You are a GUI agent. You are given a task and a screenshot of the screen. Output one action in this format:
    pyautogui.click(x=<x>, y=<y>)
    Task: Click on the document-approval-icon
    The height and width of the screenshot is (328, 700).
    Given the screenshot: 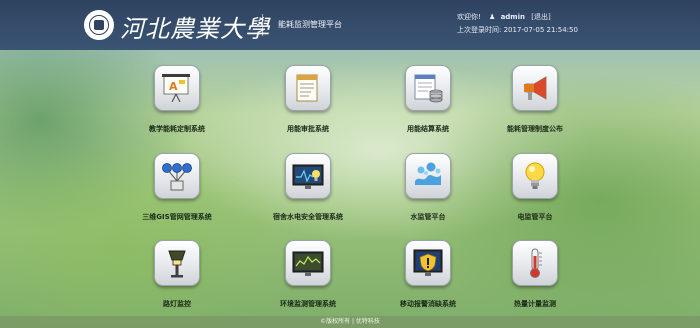 What is the action you would take?
    pyautogui.click(x=308, y=88)
    